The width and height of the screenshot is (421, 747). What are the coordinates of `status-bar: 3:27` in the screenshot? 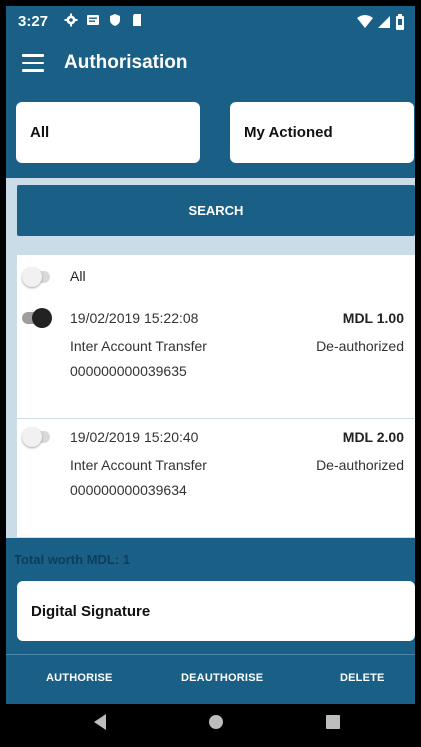 It's located at (210, 23).